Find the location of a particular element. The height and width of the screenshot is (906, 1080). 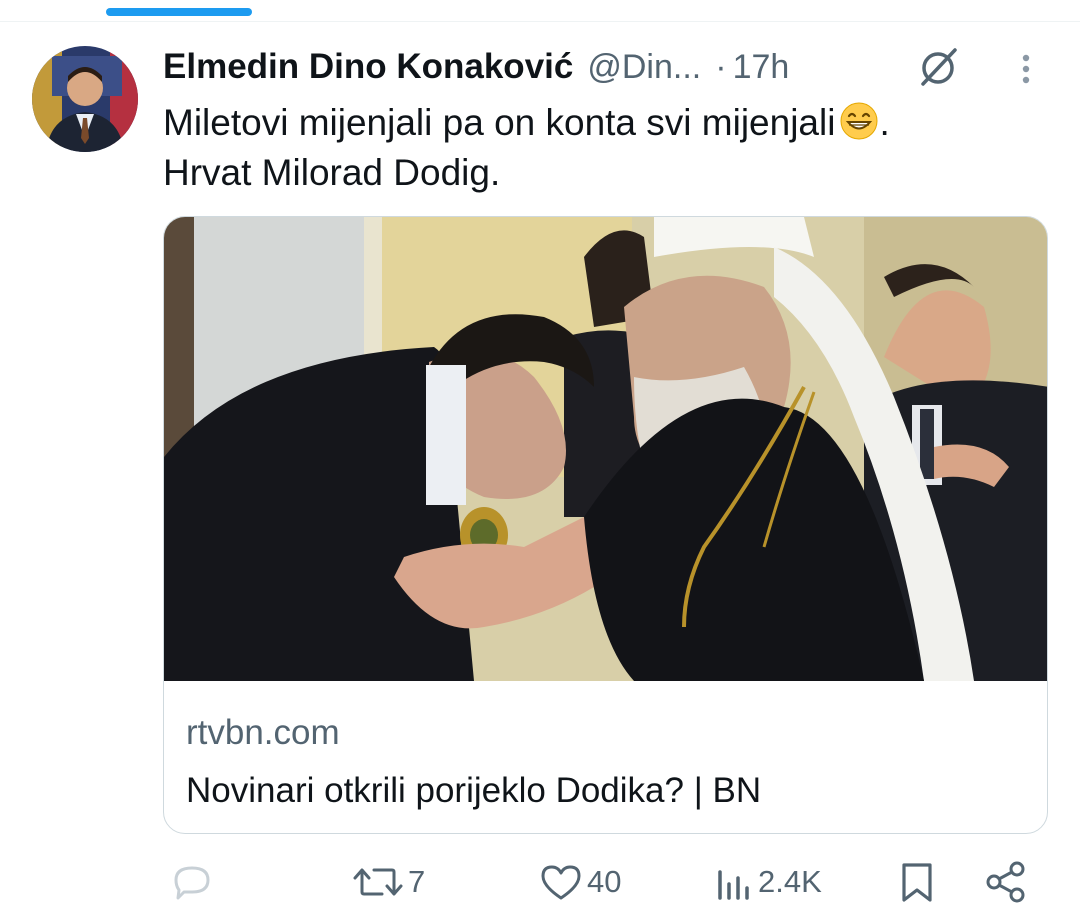

avatar-image is located at coordinates (85, 99).